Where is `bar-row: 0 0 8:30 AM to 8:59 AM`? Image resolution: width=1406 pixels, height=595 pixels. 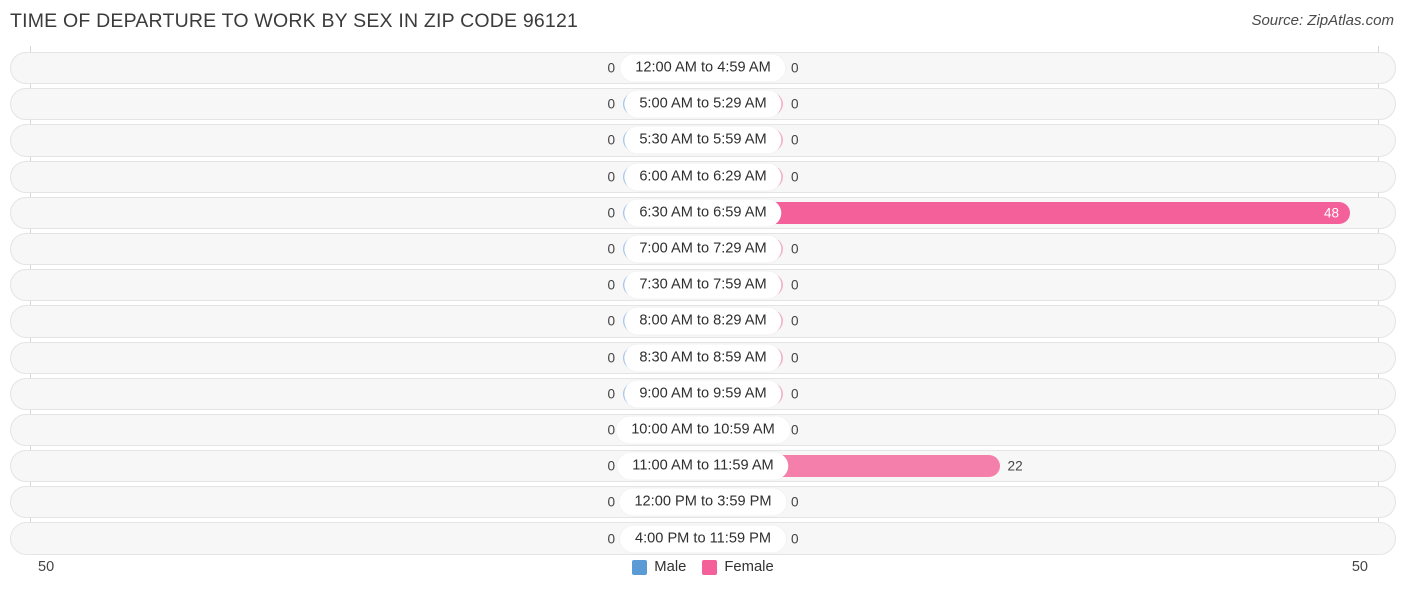 bar-row: 0 0 8:30 AM to 8:59 AM is located at coordinates (703, 358).